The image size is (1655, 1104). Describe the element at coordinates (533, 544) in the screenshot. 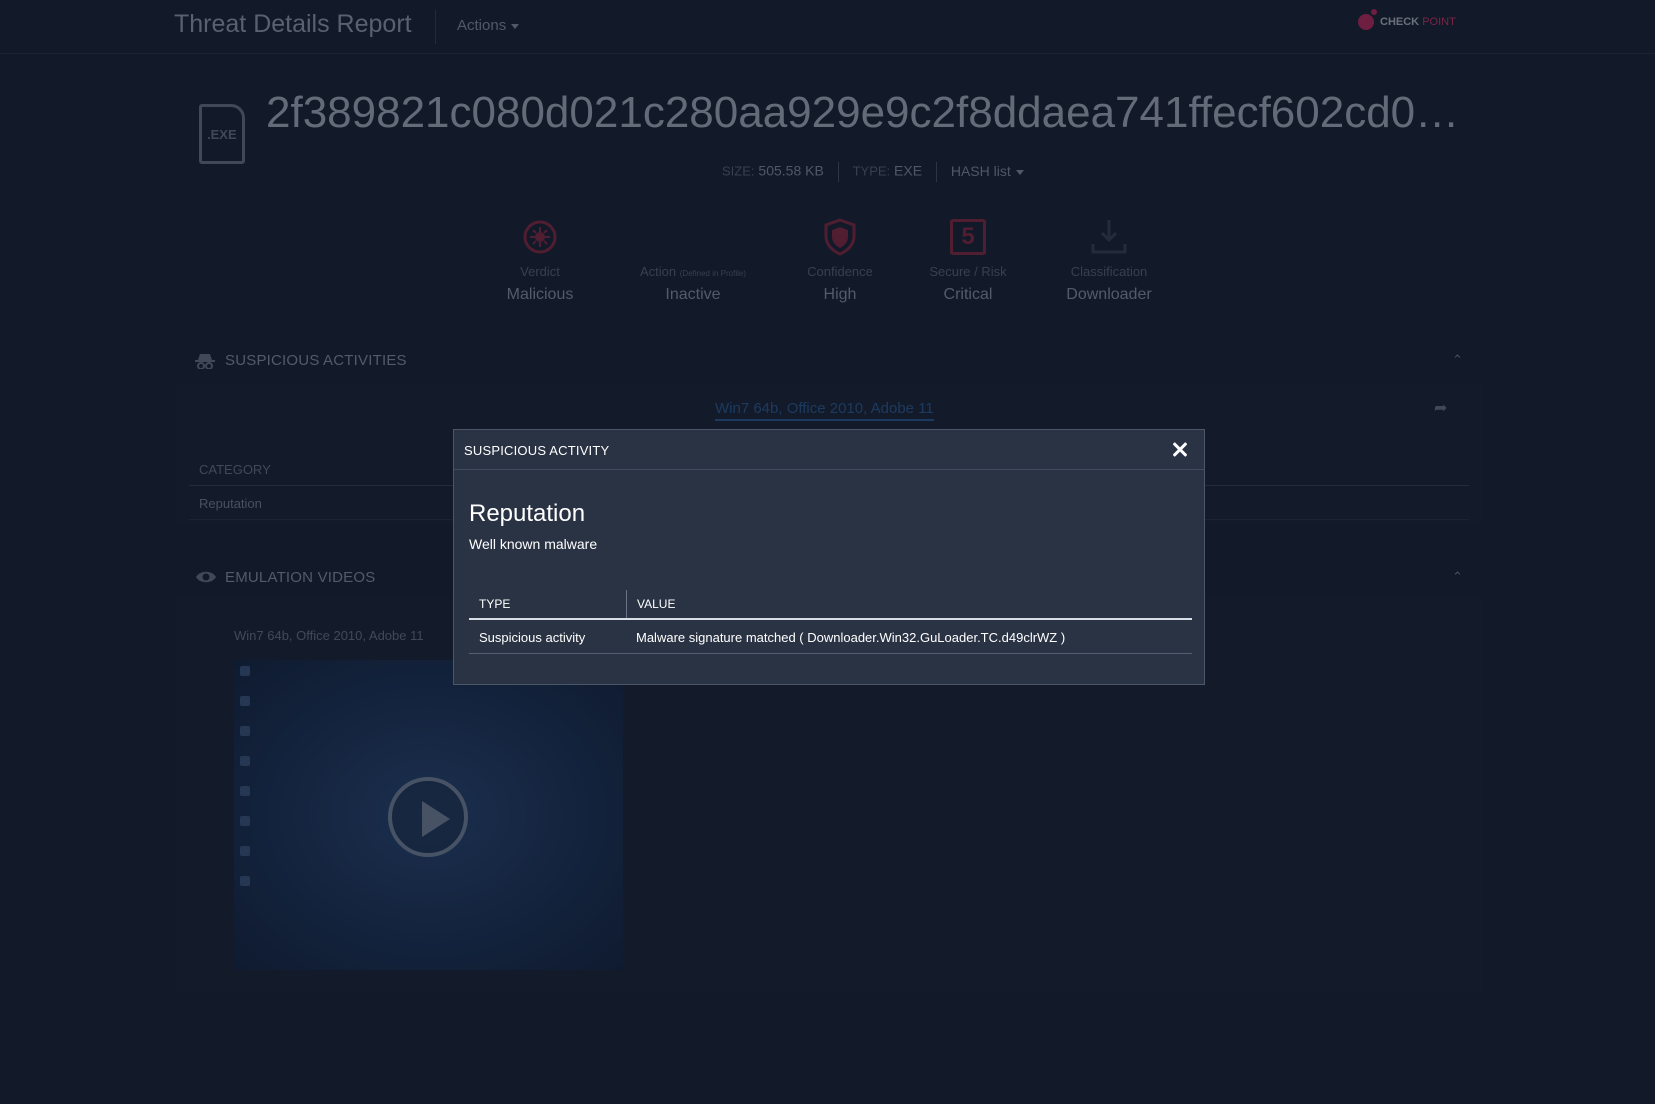

I see `modal-subheading: Well known malware` at that location.